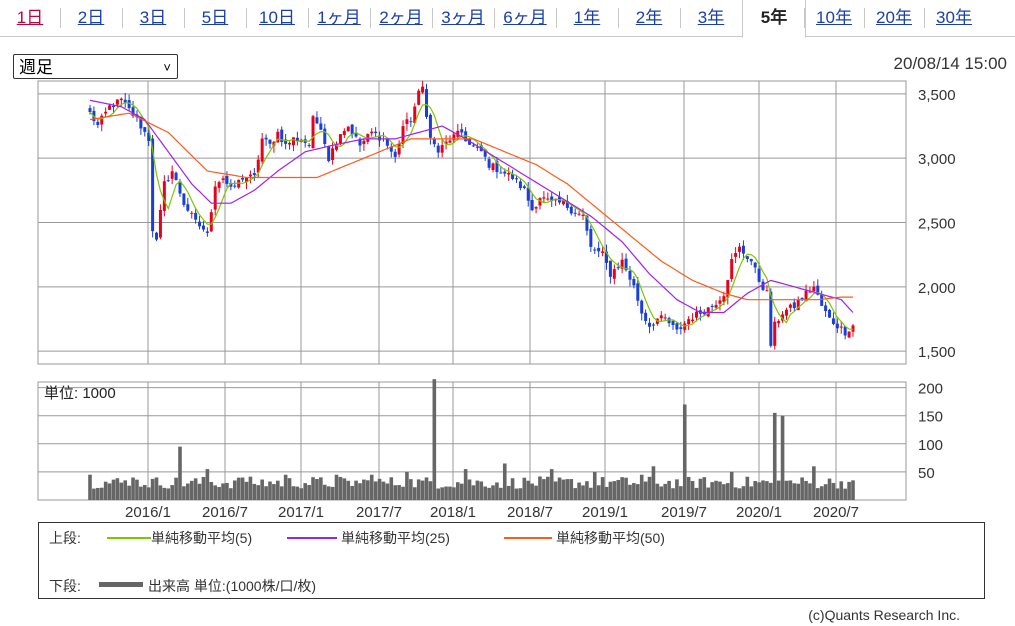 This screenshot has height=626, width=1015. What do you see at coordinates (65, 586) in the screenshot?
I see `legend-lower-label: 下段:` at bounding box center [65, 586].